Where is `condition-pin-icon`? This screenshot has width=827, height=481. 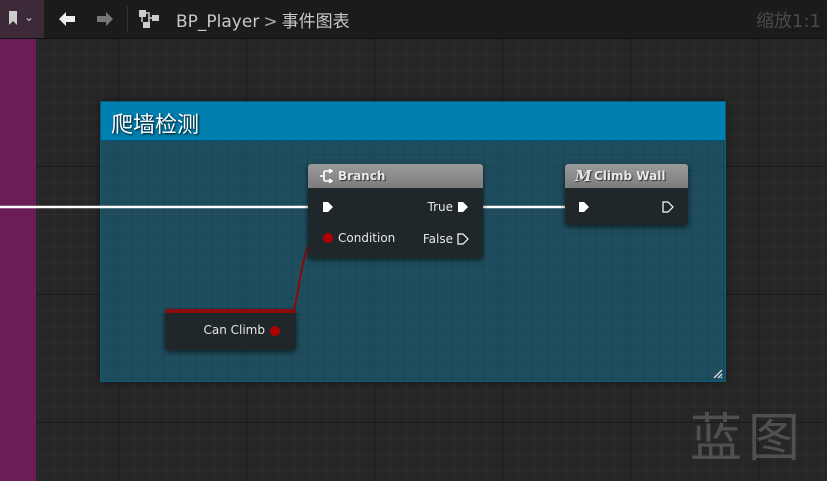 condition-pin-icon is located at coordinates (328, 238).